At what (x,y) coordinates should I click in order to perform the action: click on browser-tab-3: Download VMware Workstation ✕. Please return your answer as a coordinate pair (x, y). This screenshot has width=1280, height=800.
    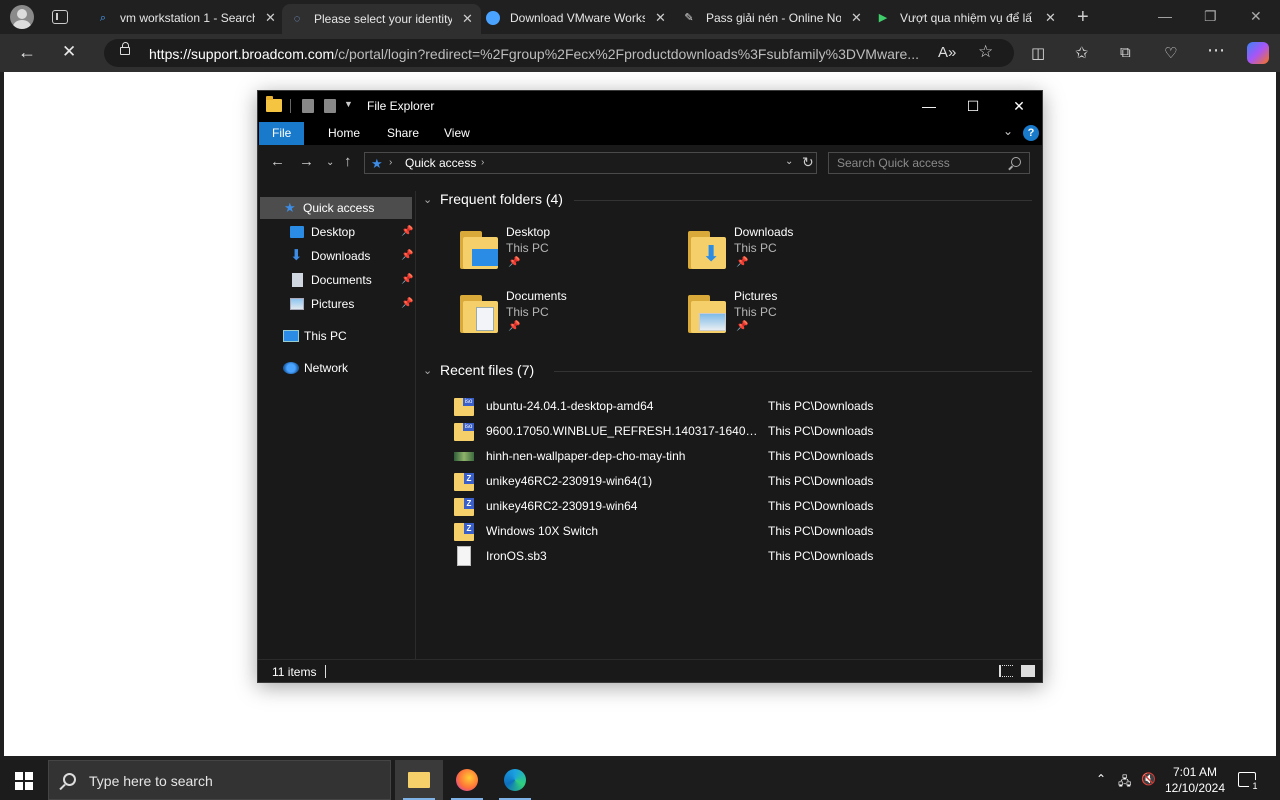
    Looking at the image, I should click on (576, 18).